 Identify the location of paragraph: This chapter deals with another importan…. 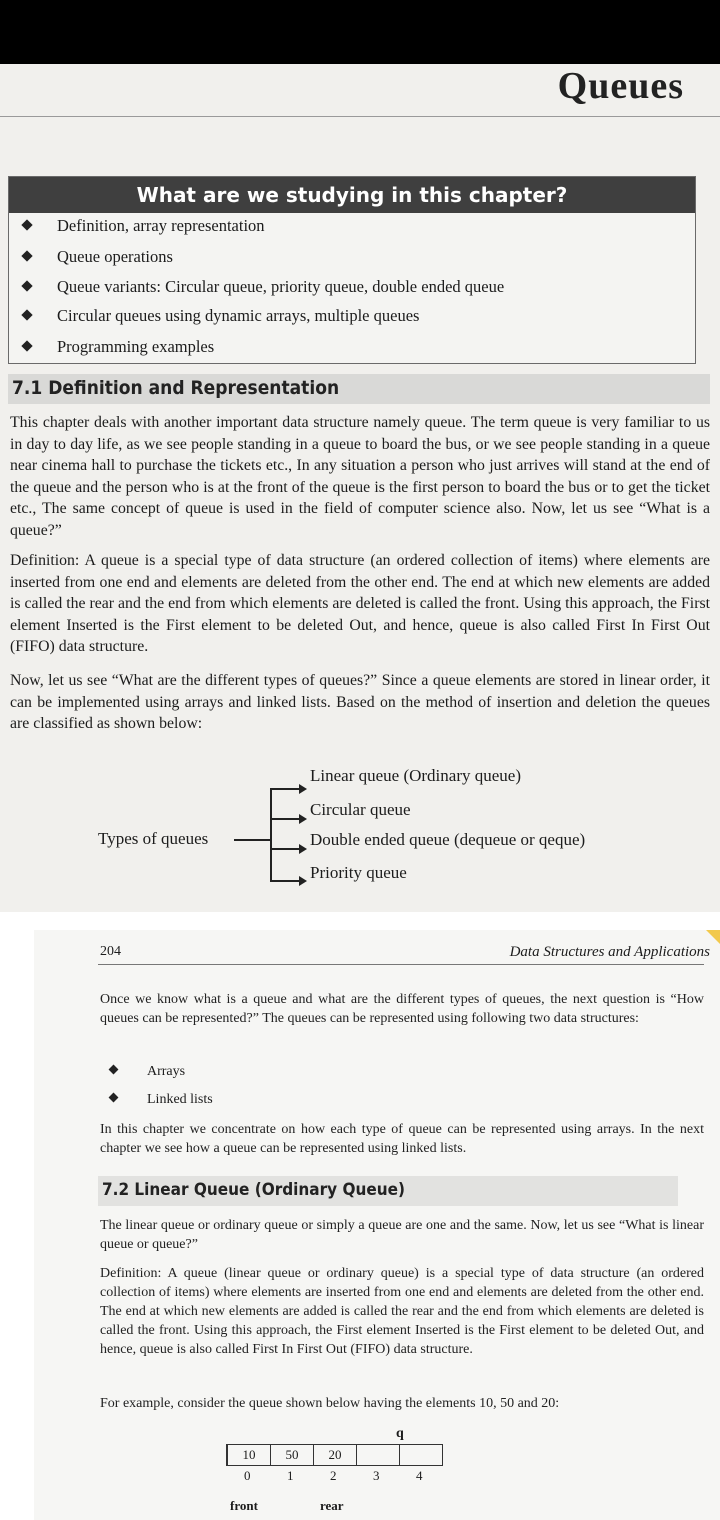
(360, 476).